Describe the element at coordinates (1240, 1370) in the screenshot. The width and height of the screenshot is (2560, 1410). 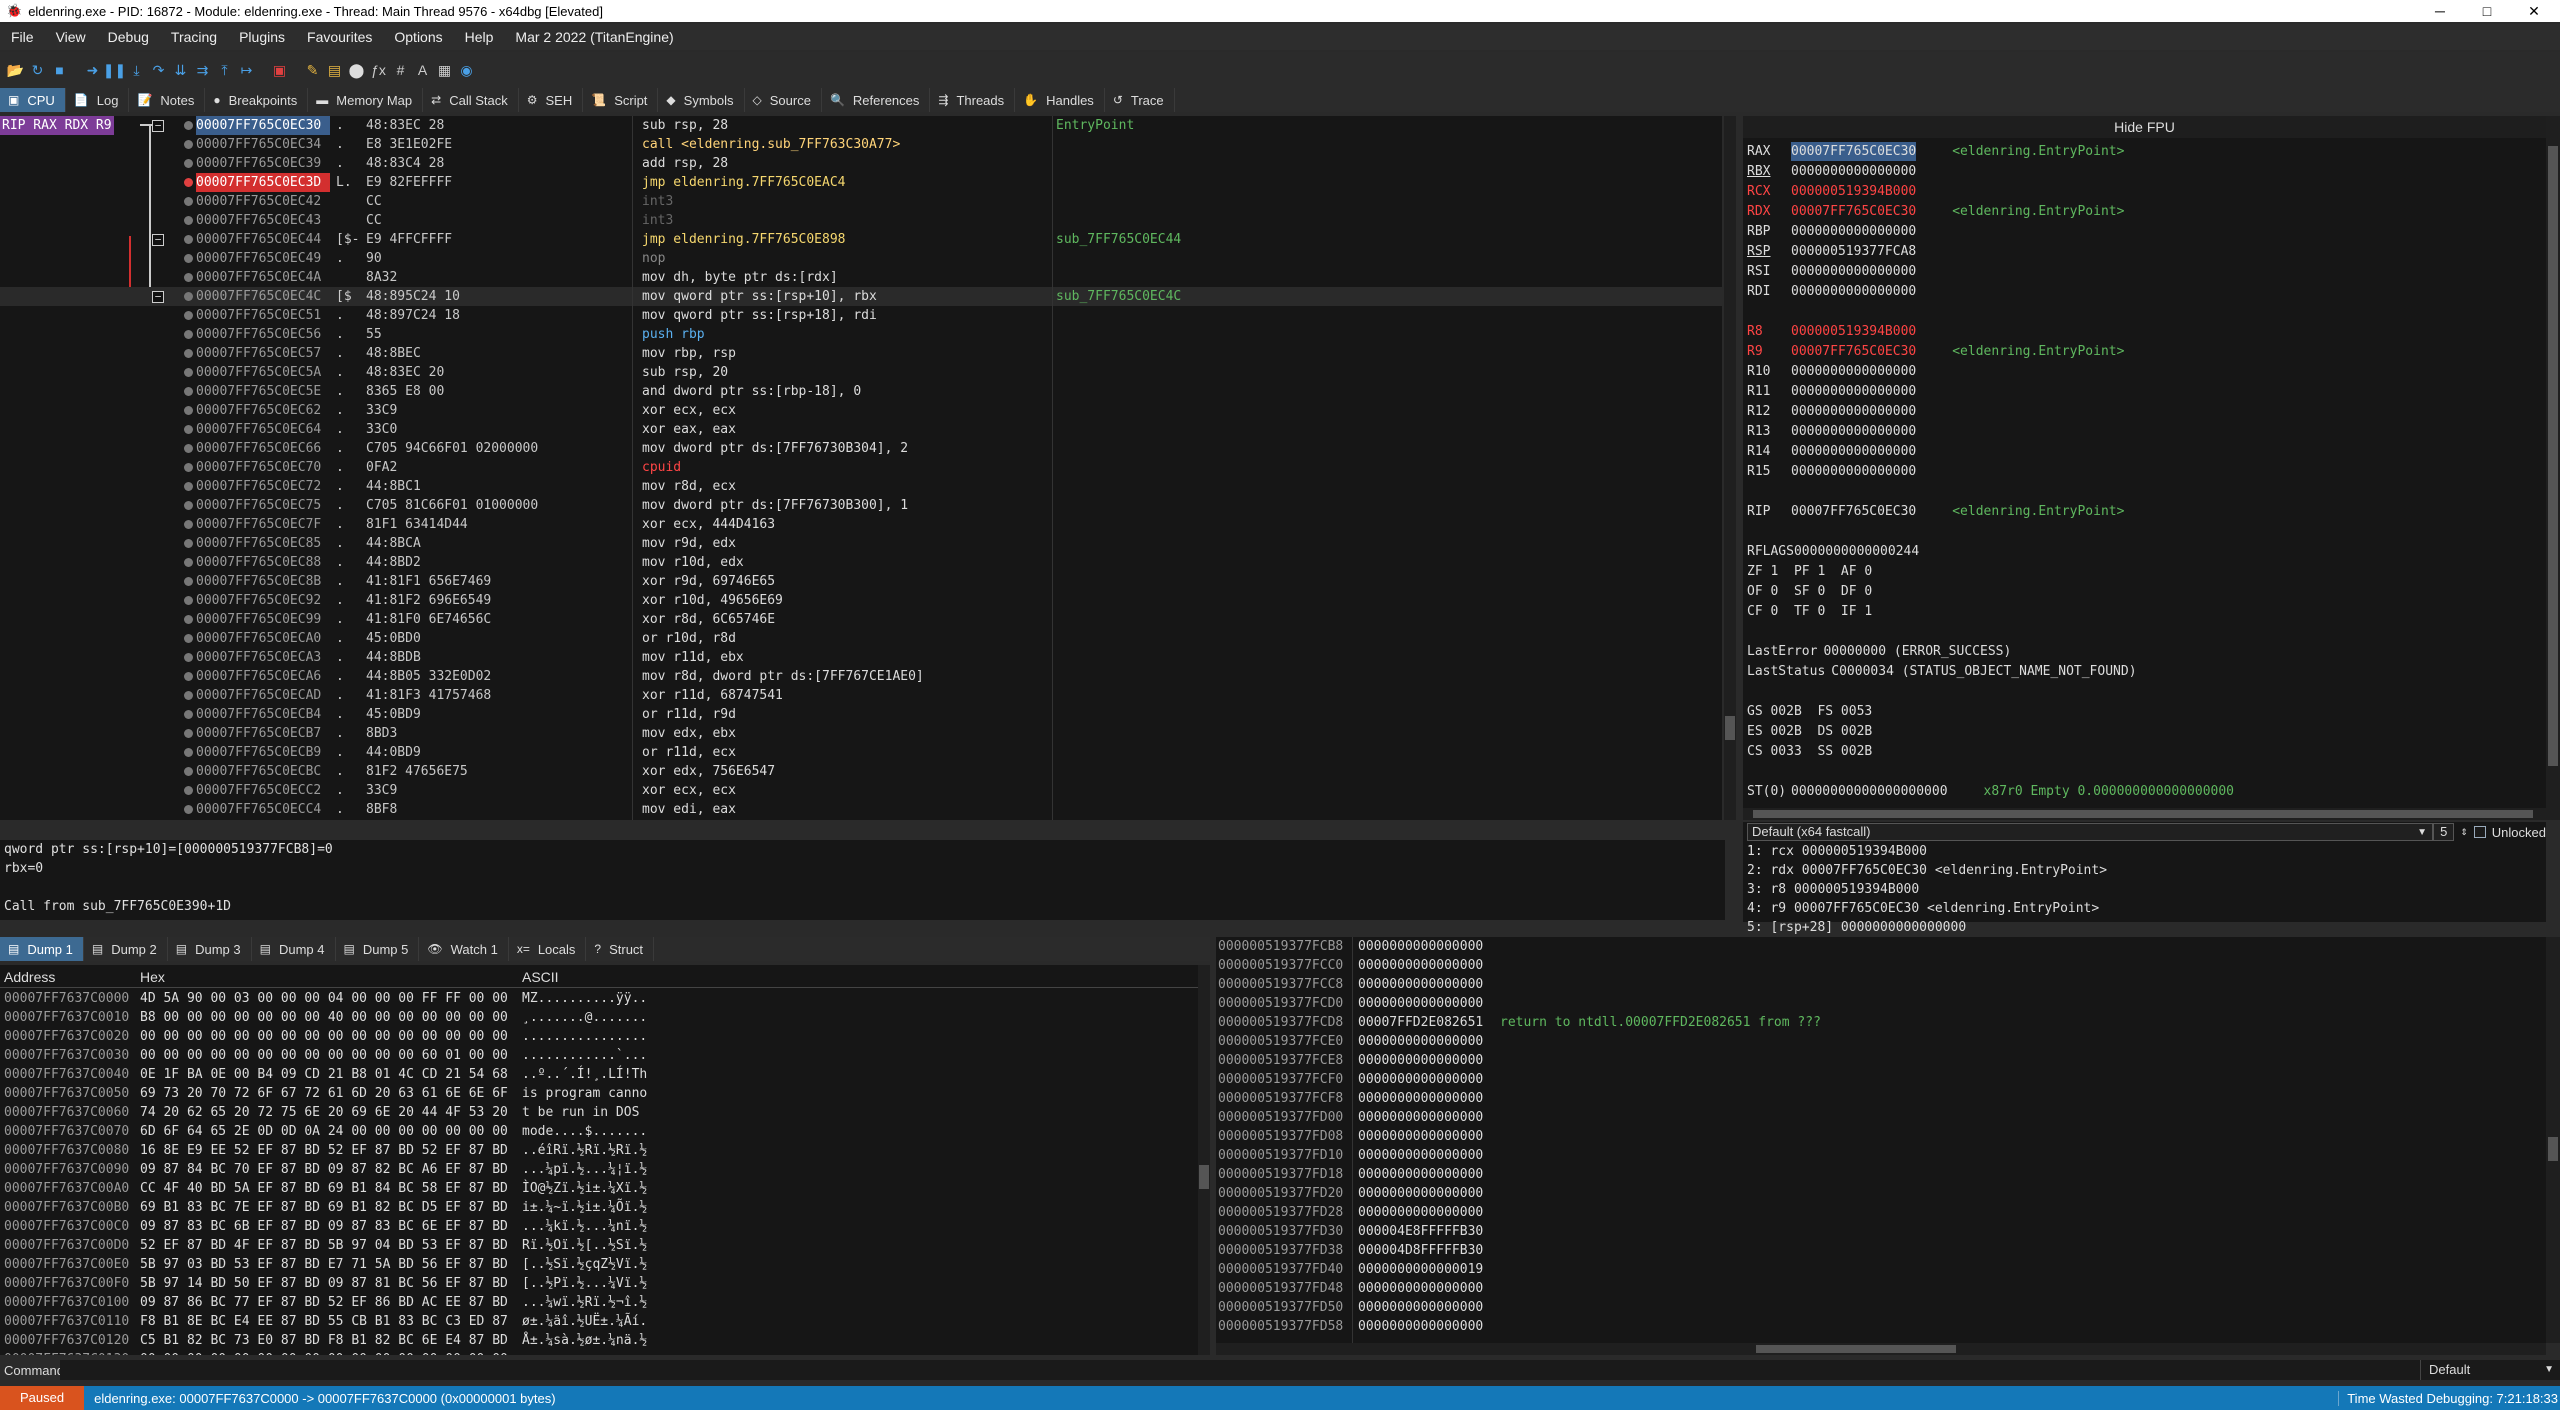
I see `command-input` at that location.